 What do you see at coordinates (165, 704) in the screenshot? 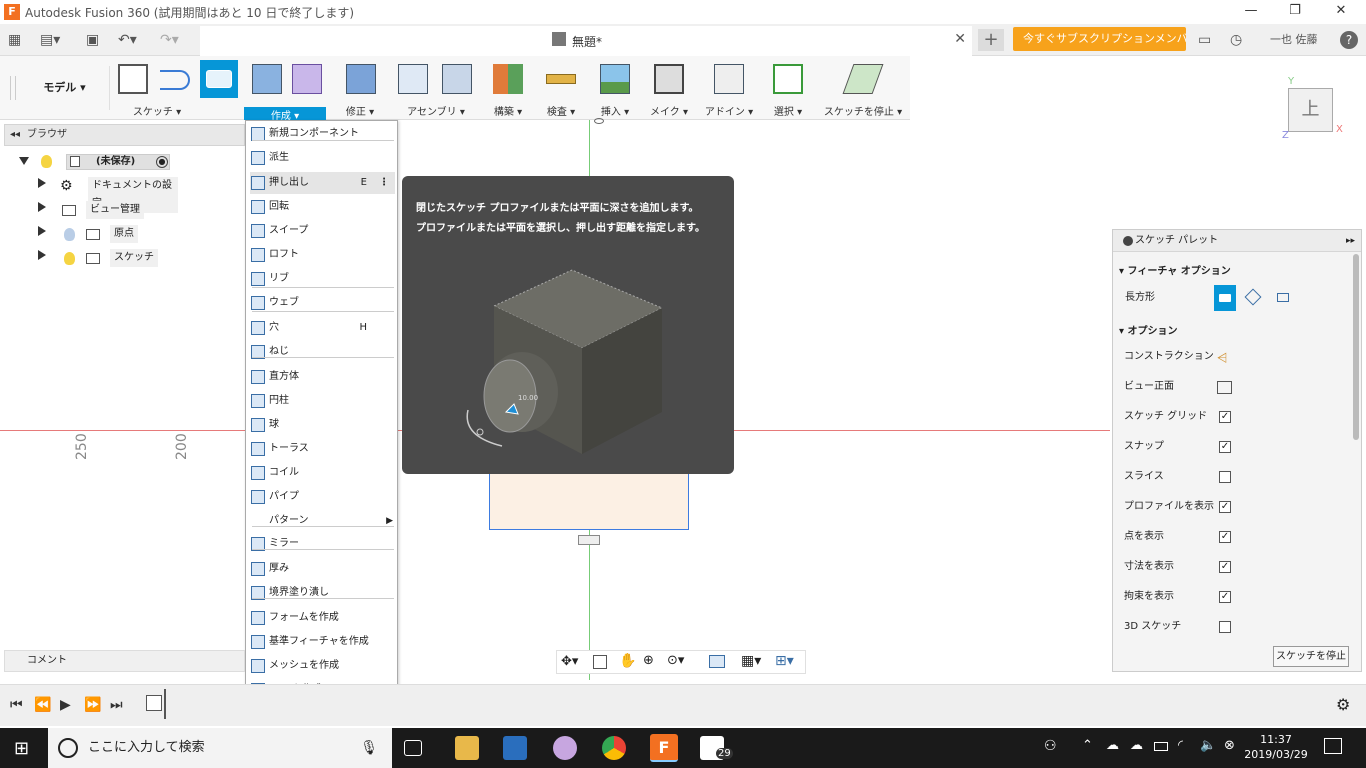
I see `timeline-marker` at bounding box center [165, 704].